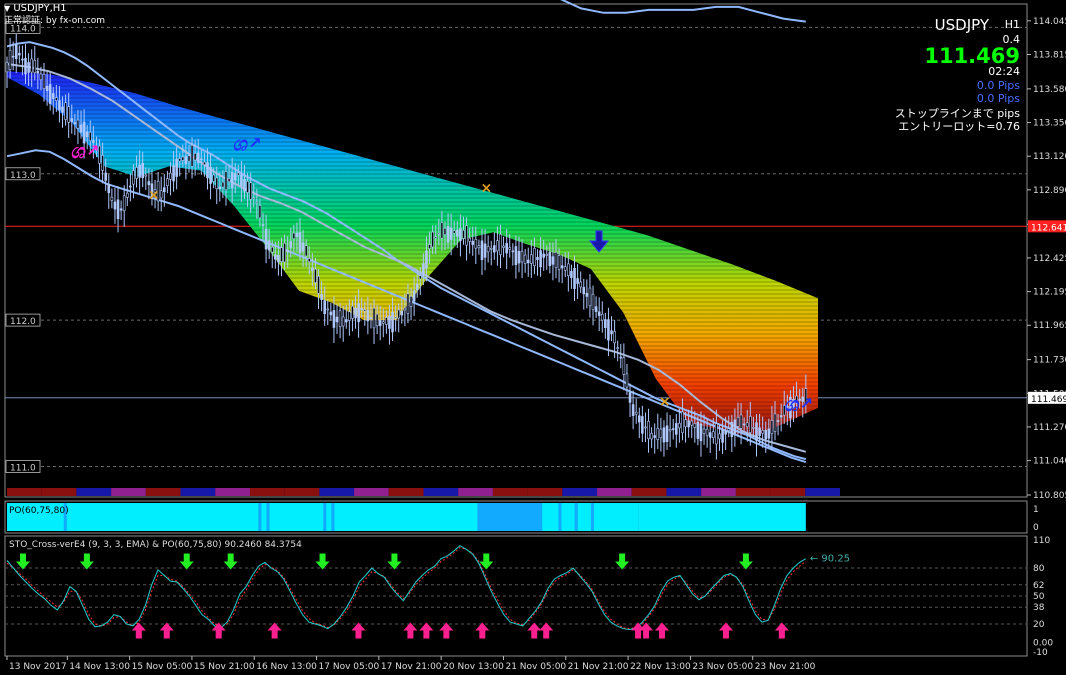  What do you see at coordinates (1049, 361) in the screenshot?
I see `price-tick-label: 111.730` at bounding box center [1049, 361].